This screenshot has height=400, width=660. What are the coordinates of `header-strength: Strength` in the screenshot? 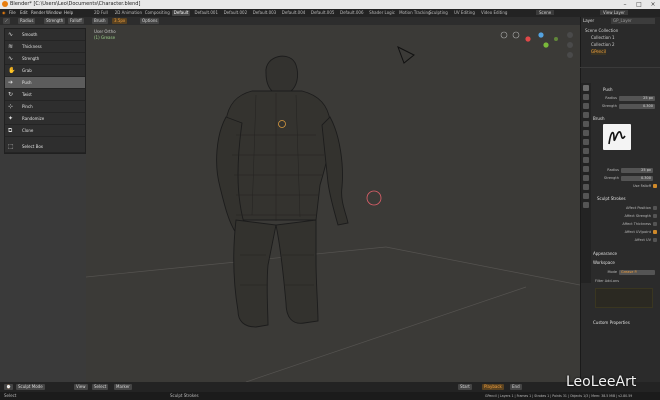 It's located at (55, 21).